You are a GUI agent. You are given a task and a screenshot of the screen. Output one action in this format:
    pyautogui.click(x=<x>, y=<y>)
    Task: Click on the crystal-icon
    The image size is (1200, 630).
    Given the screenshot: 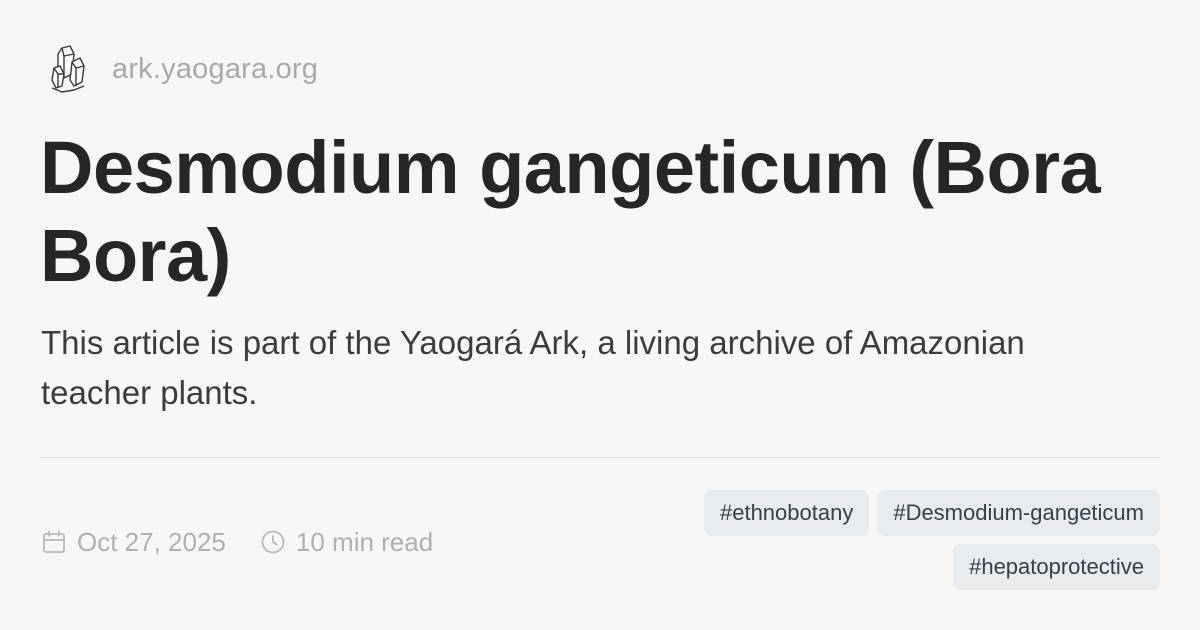 What is the action you would take?
    pyautogui.click(x=68, y=69)
    